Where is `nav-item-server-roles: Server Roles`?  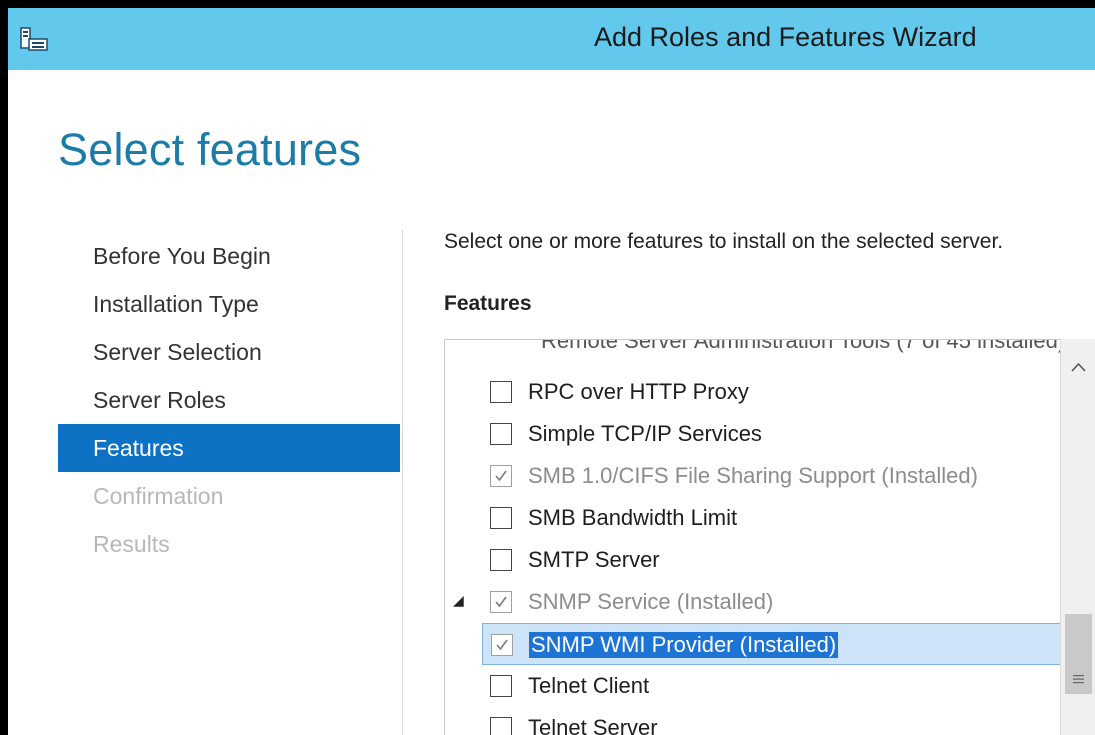
nav-item-server-roles: Server Roles is located at coordinates (229, 400).